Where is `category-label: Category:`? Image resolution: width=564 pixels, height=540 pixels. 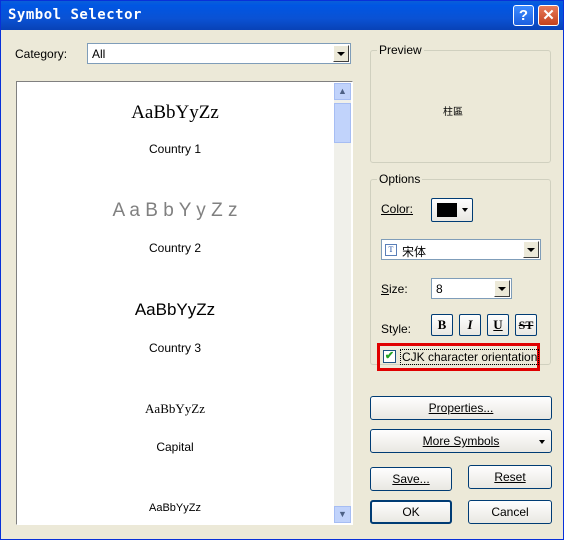 category-label: Category: is located at coordinates (41, 54).